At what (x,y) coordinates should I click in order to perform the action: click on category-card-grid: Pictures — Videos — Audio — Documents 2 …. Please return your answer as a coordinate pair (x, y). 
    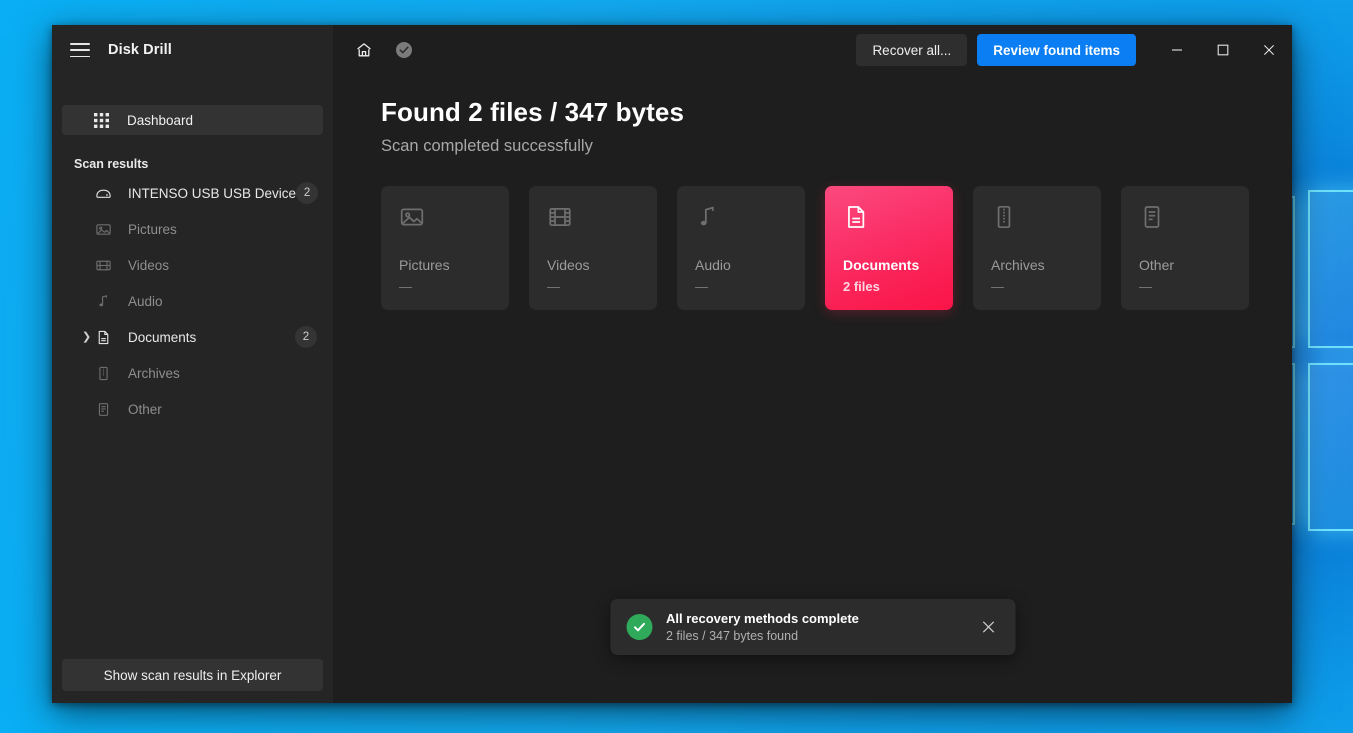
    Looking at the image, I should click on (836, 248).